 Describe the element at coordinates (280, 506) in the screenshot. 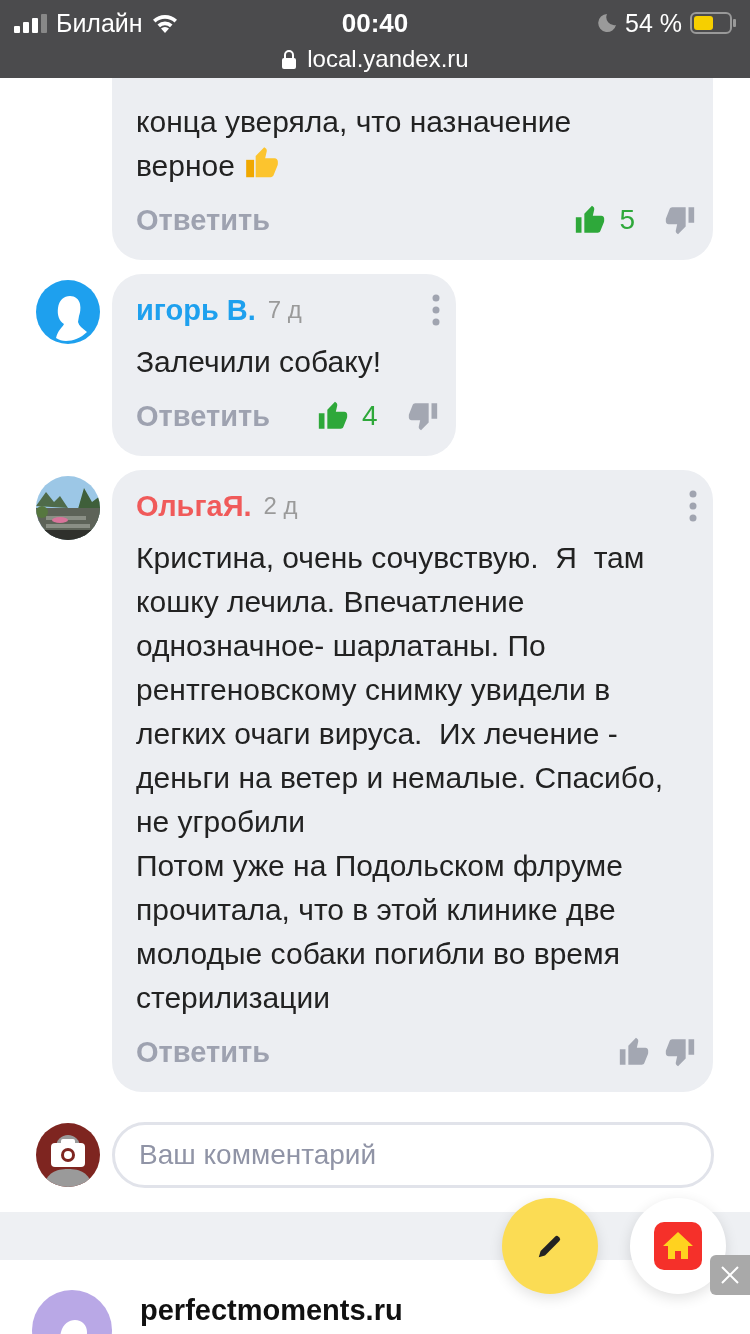

I see `comment-age: 2 д` at that location.